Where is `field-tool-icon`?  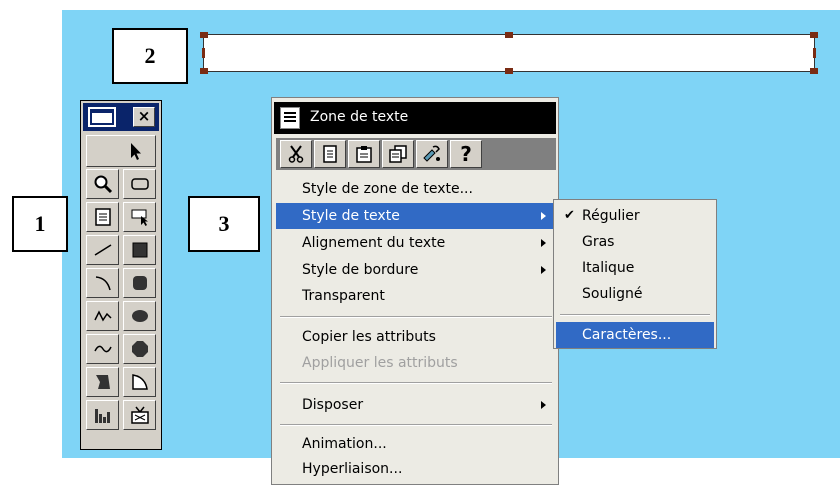 field-tool-icon is located at coordinates (139, 217).